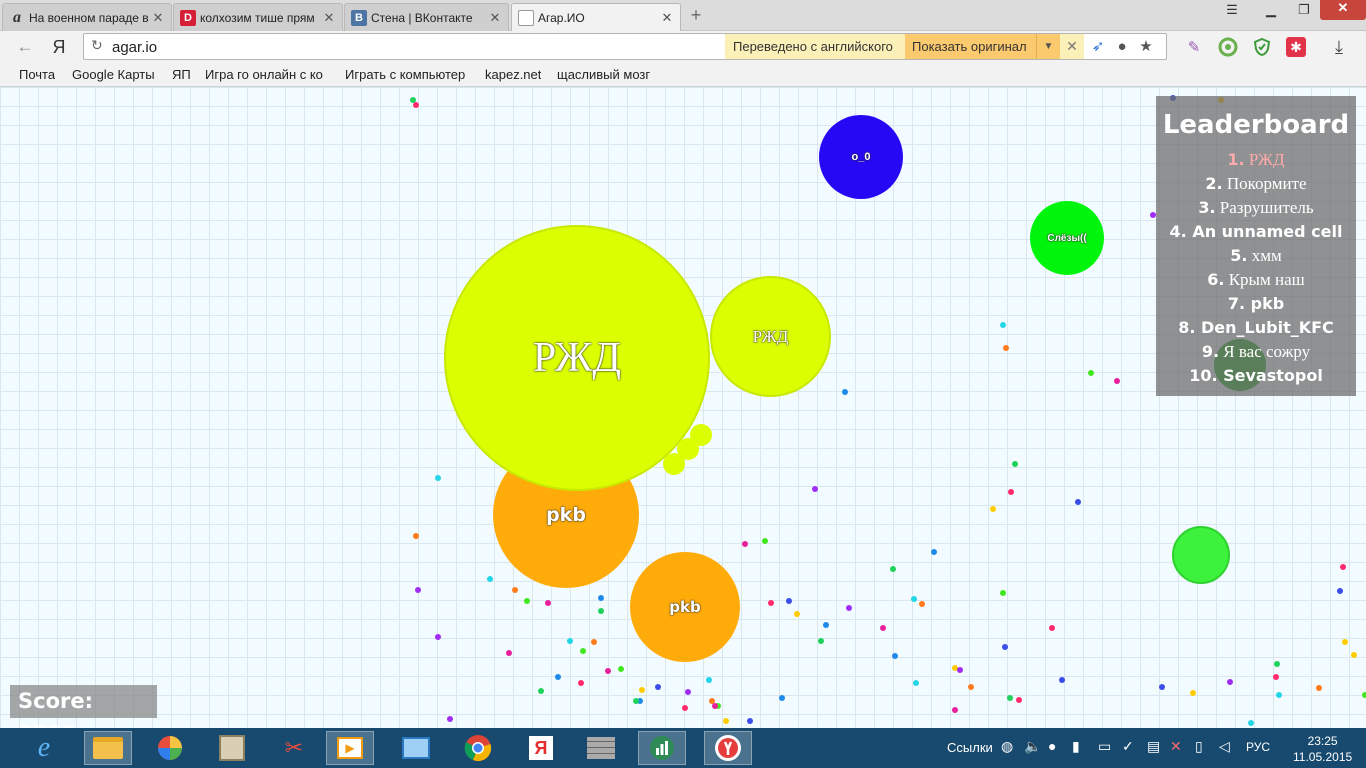  Describe the element at coordinates (696, 16) in the screenshot. I see `new-tab-button: +` at that location.